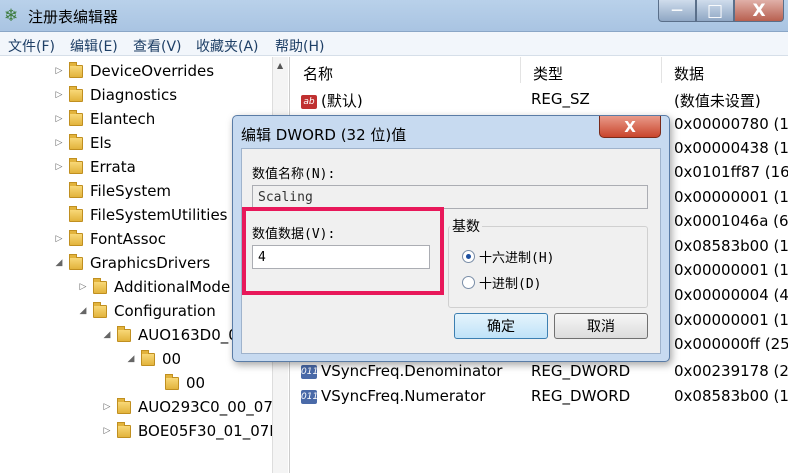  What do you see at coordinates (406, 70) in the screenshot?
I see `column-header-name: 名称` at bounding box center [406, 70].